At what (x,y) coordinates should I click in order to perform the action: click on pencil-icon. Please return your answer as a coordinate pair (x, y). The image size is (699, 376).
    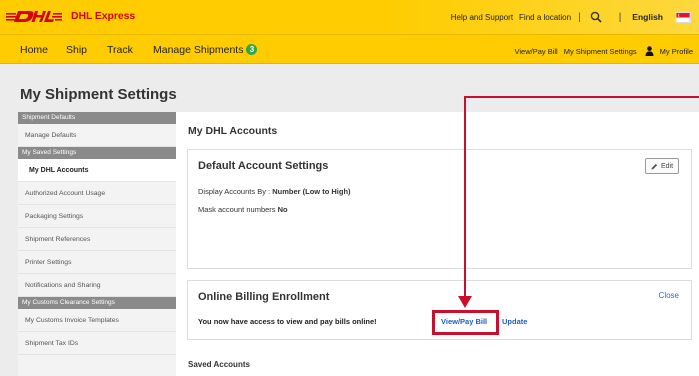
    Looking at the image, I should click on (654, 166).